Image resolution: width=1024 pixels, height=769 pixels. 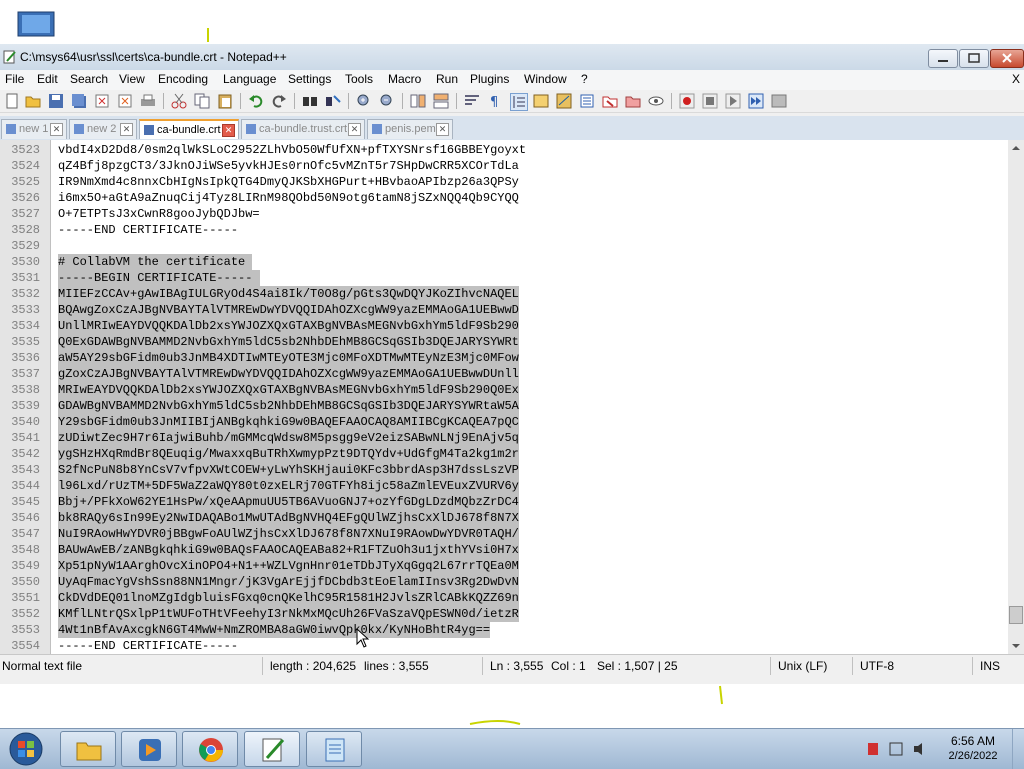 What do you see at coordinates (47, 79) in the screenshot?
I see `menu-edit: Edit` at bounding box center [47, 79].